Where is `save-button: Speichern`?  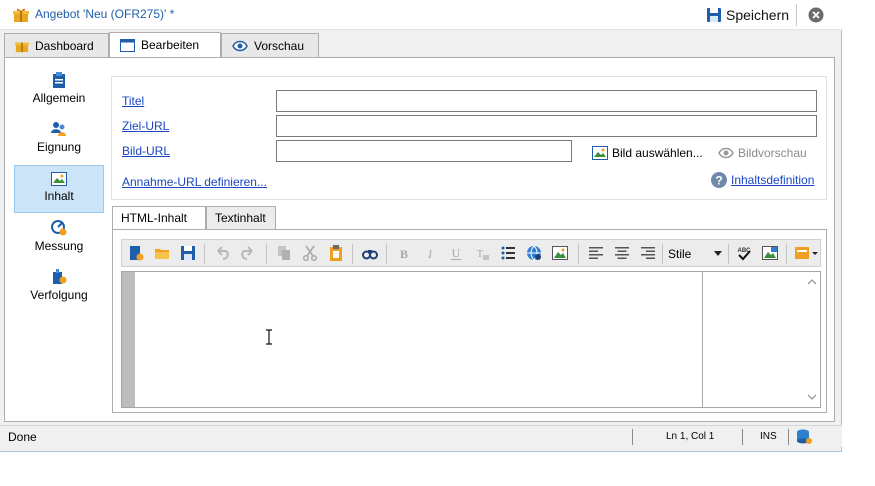
save-button: Speichern is located at coordinates (747, 15).